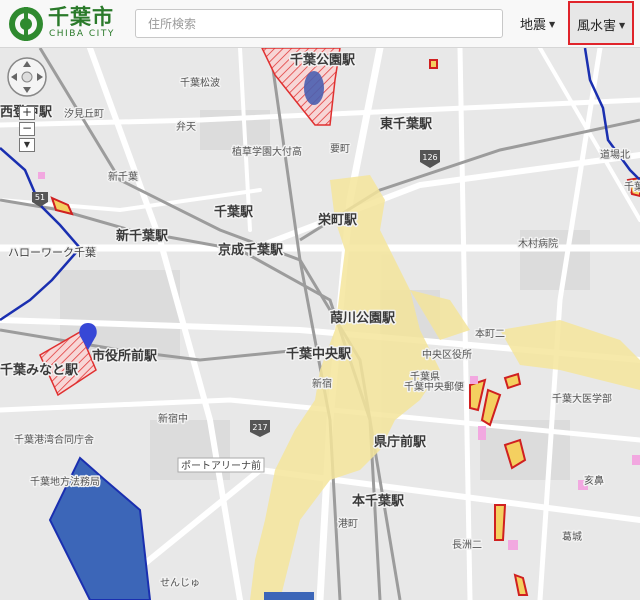  I want to click on triangle-down-icon: ▼, so click(27, 144).